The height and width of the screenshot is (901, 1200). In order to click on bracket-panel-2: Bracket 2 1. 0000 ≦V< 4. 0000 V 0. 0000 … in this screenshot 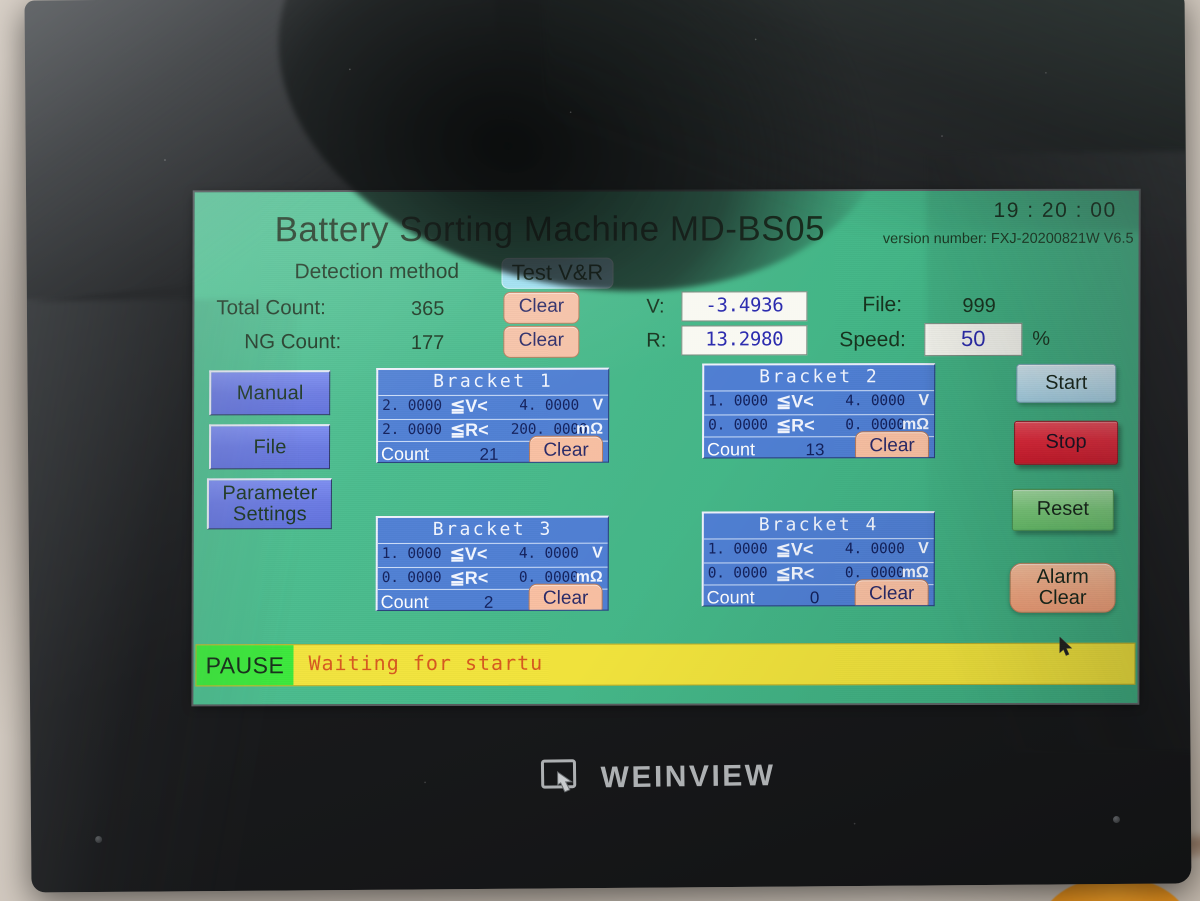, I will do `click(819, 411)`.